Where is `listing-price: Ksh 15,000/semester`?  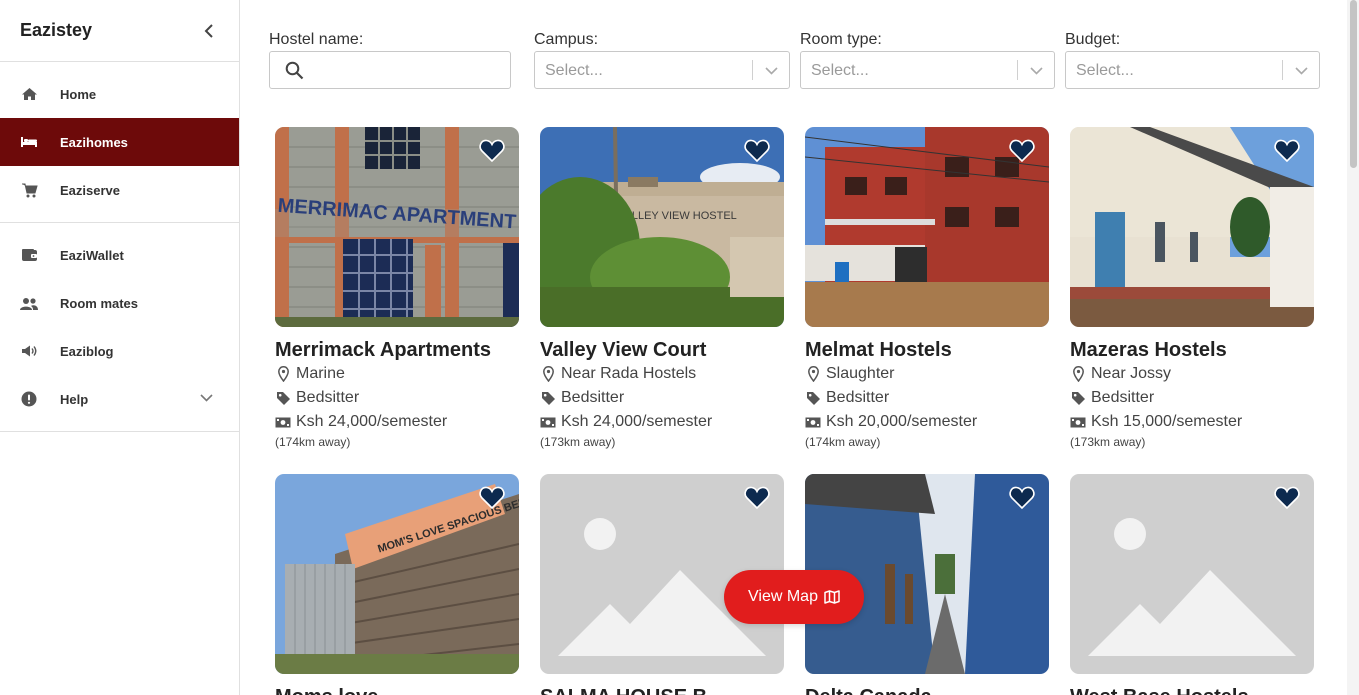 listing-price: Ksh 15,000/semester is located at coordinates (1192, 422).